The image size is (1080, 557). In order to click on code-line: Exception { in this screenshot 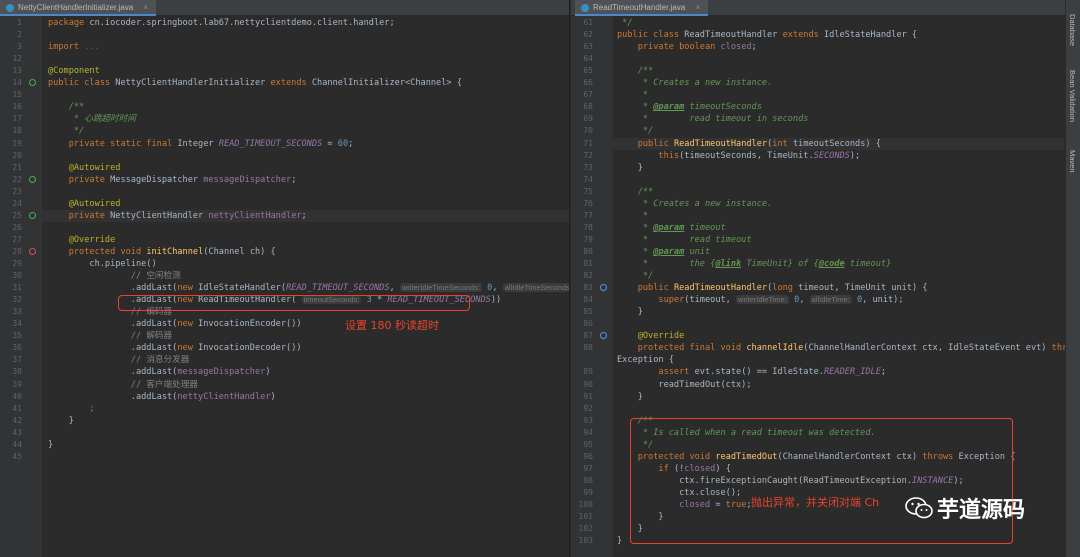, I will do `click(645, 360)`.